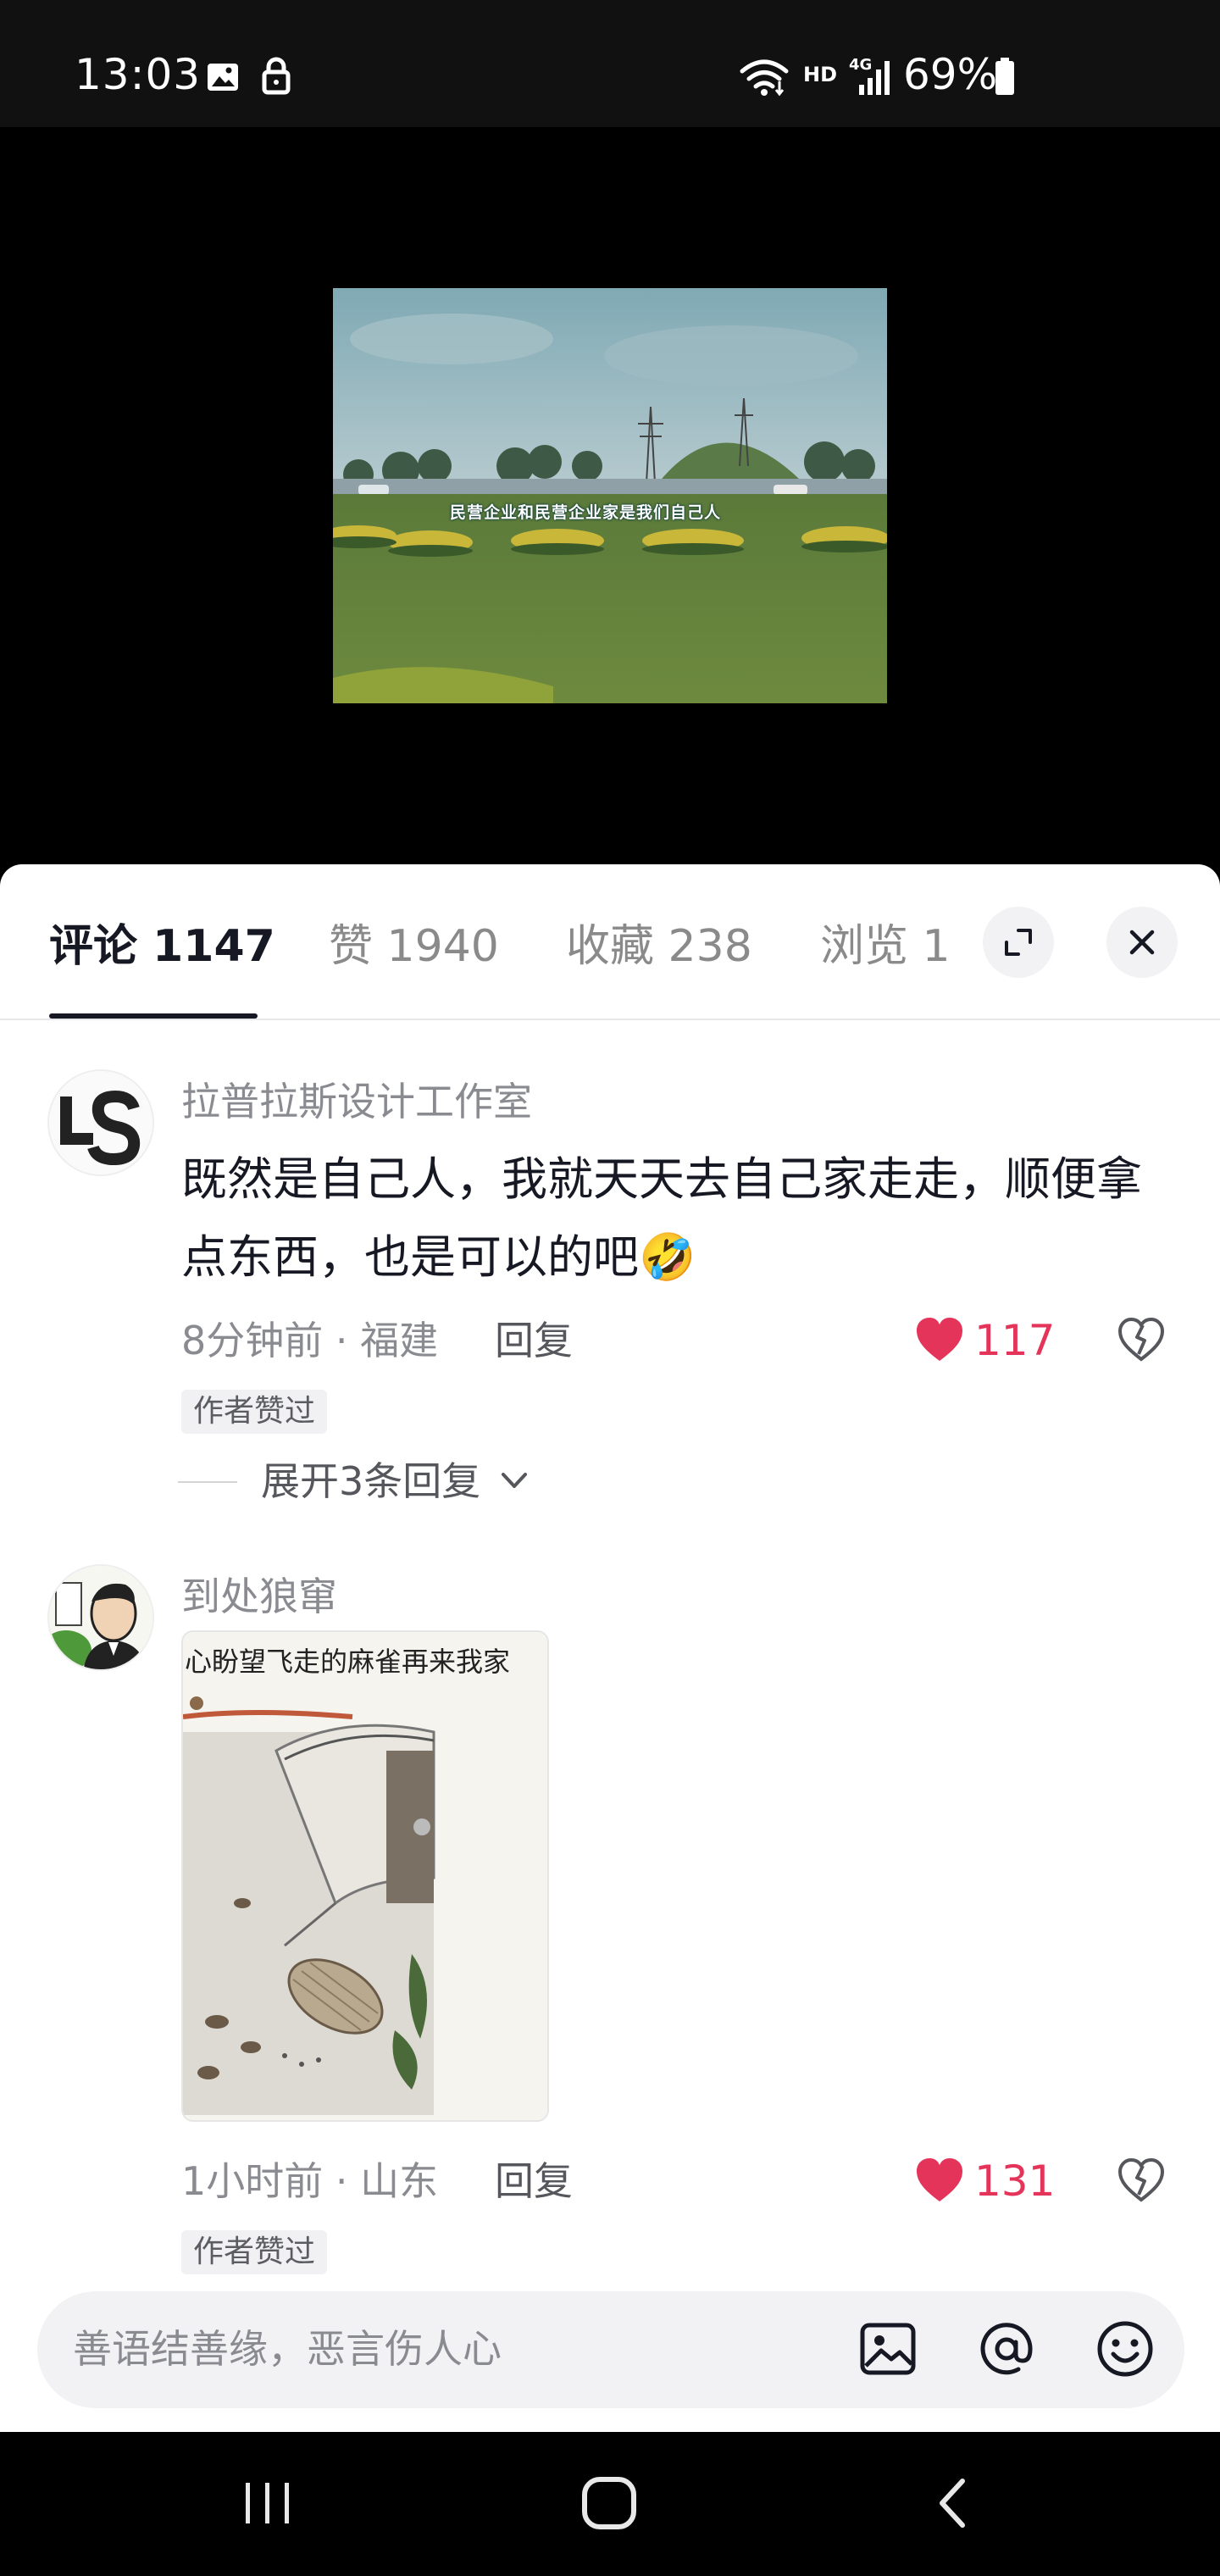 This screenshot has height=2576, width=1220. What do you see at coordinates (1125, 2349) in the screenshot?
I see `emoji-icon` at bounding box center [1125, 2349].